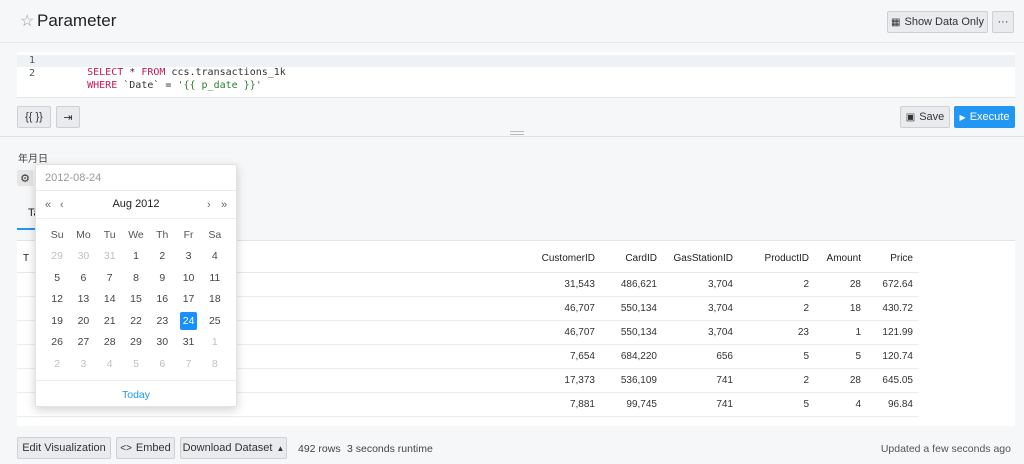 Image resolution: width=1024 pixels, height=464 pixels. I want to click on table-cell: 550,134, so click(632, 332).